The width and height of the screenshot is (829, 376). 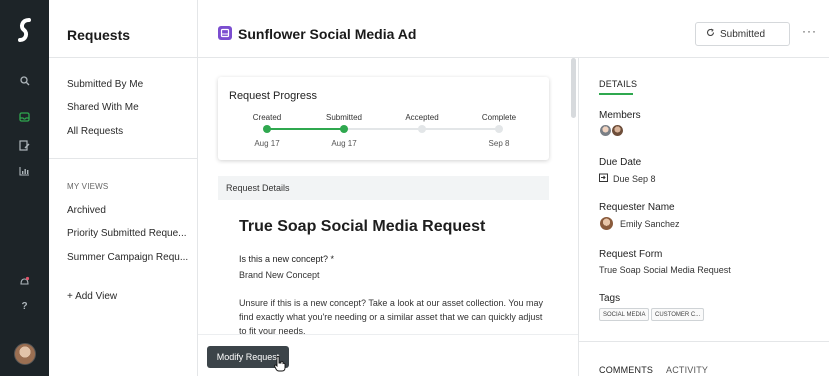 I want to click on status-label: Submitted, so click(x=743, y=34).